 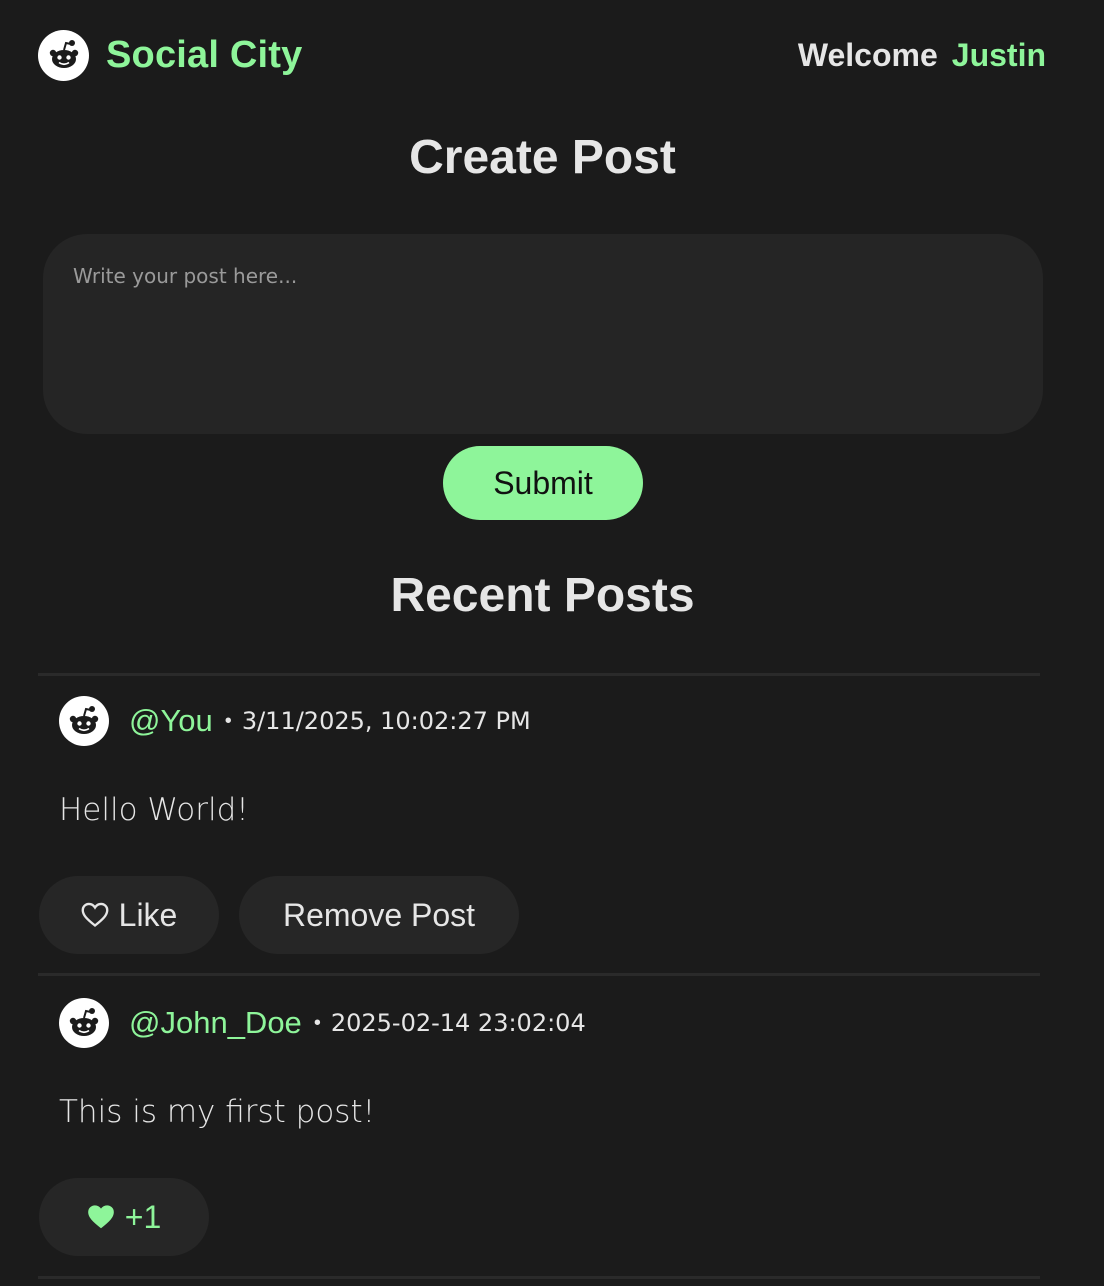 What do you see at coordinates (543, 483) in the screenshot?
I see `submit-button: Submit` at bounding box center [543, 483].